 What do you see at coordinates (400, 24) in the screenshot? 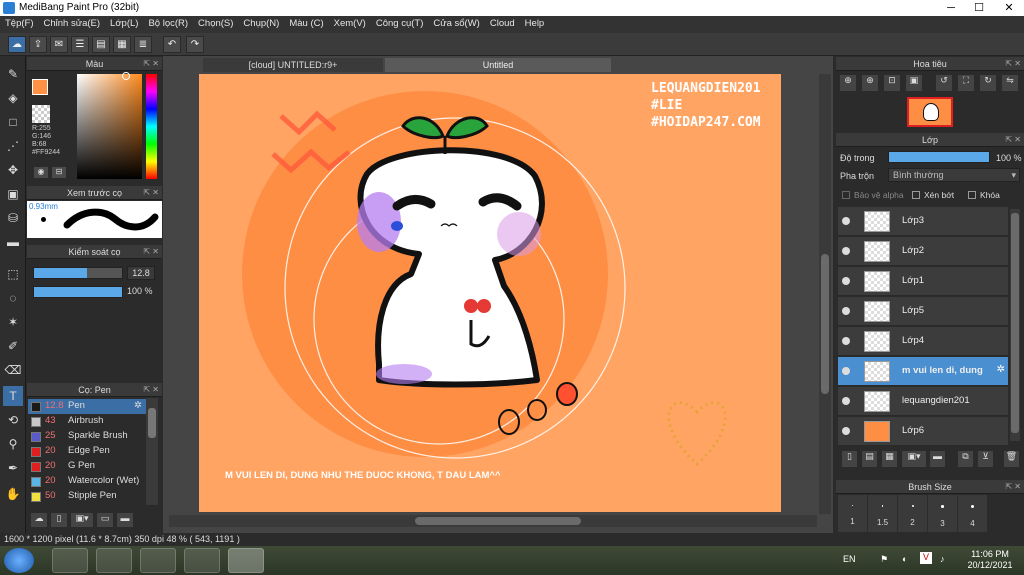
I see `menu-tools: Công cụ(T)` at bounding box center [400, 24].